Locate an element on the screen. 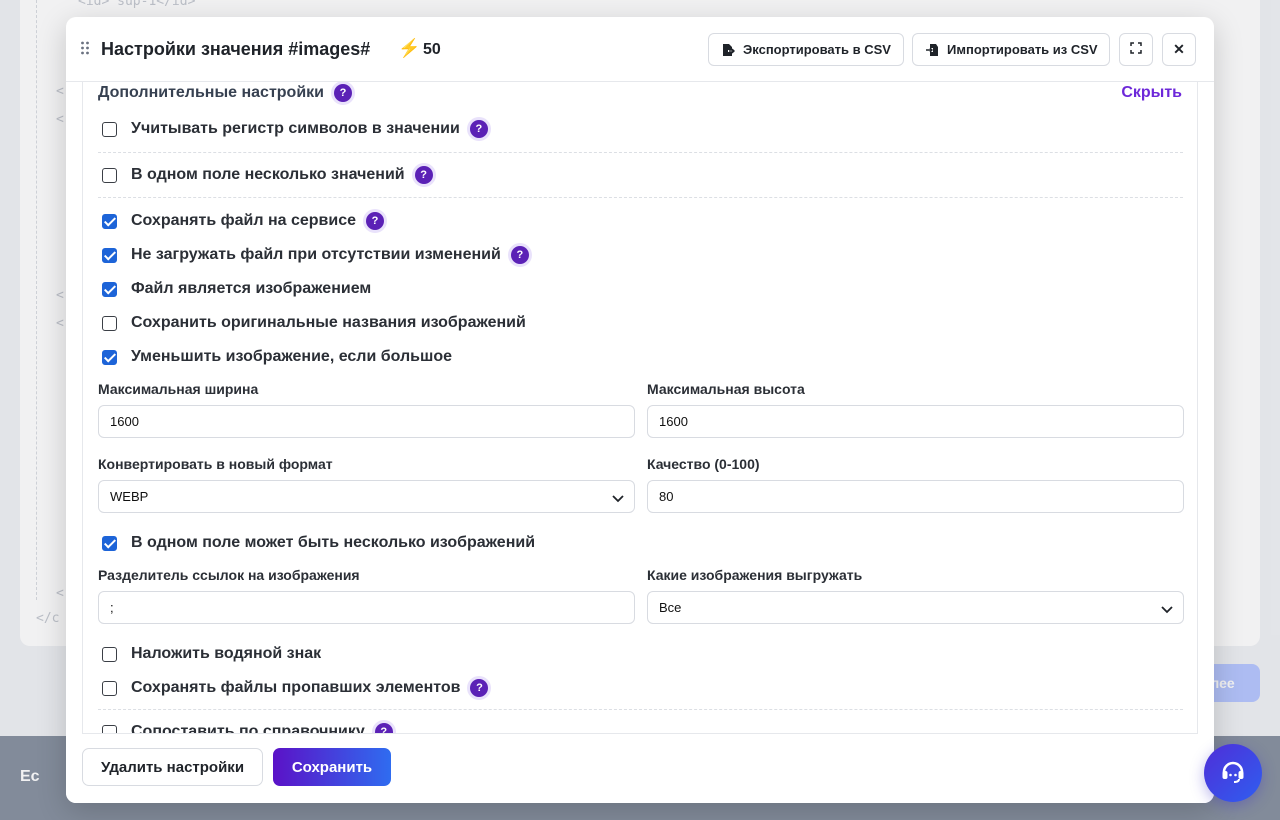  expand-icon is located at coordinates (1136, 49).